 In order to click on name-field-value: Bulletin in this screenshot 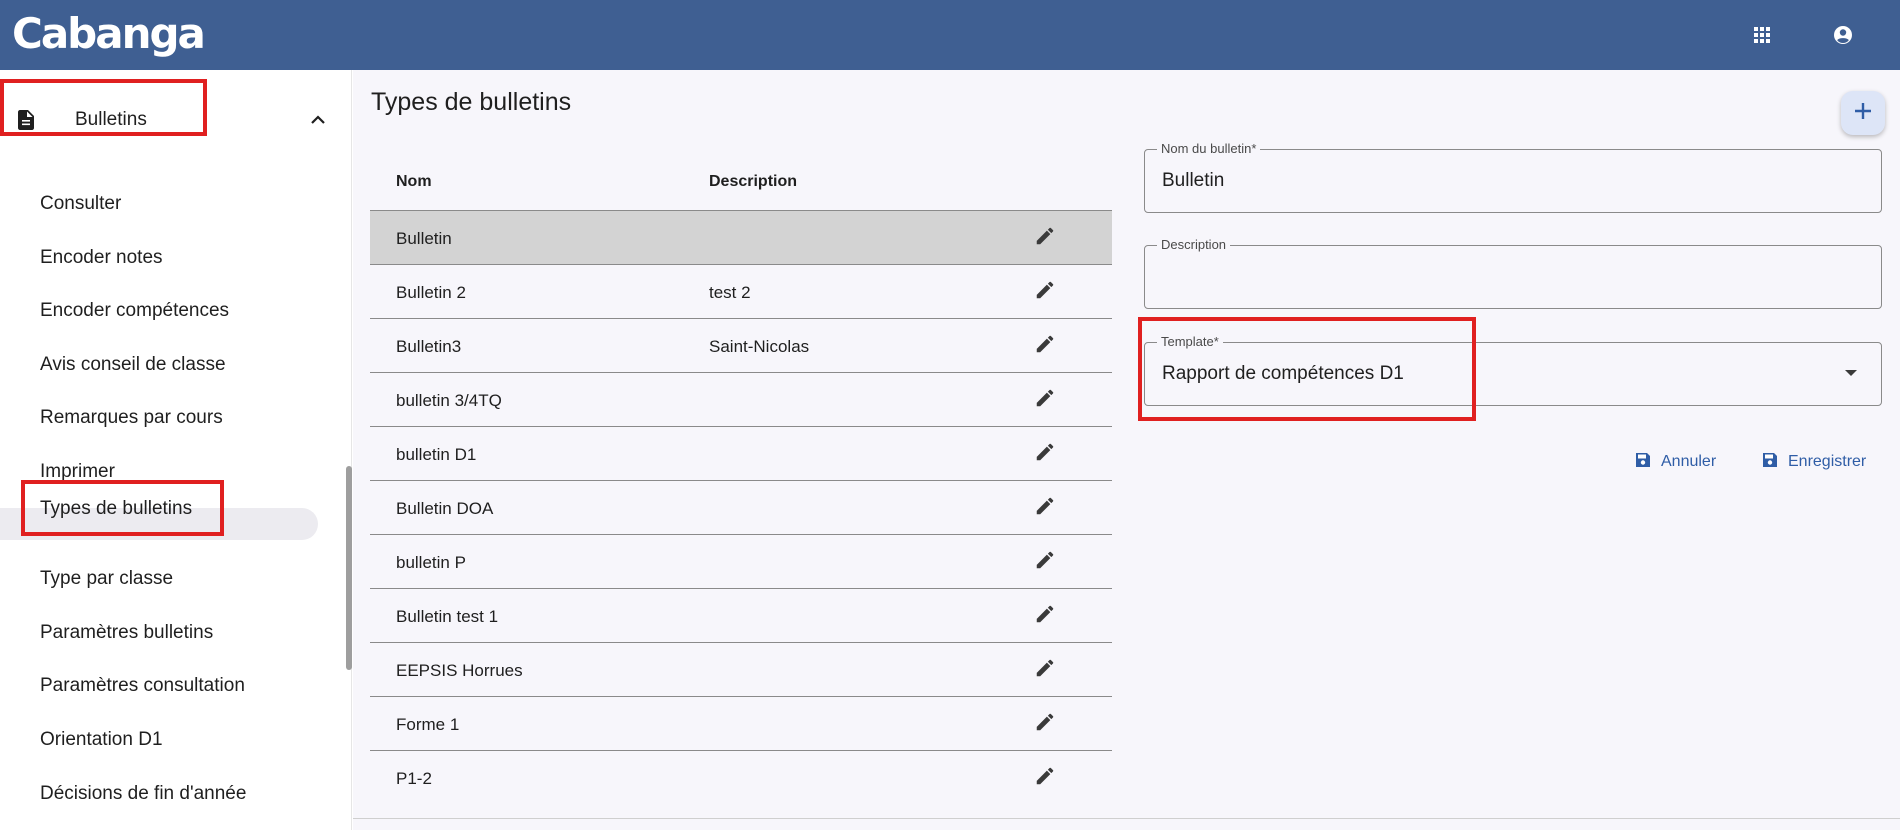, I will do `click(1193, 180)`.